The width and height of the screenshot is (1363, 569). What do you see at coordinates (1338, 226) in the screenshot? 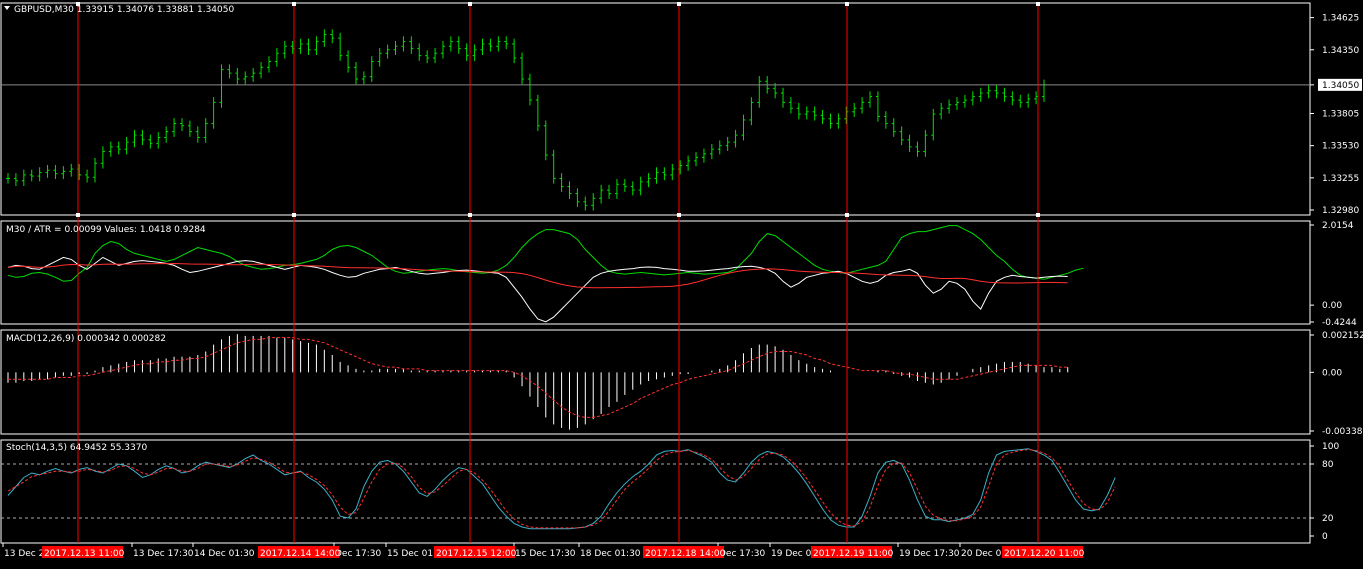
I see `atr-axis-label: 2.0154` at bounding box center [1338, 226].